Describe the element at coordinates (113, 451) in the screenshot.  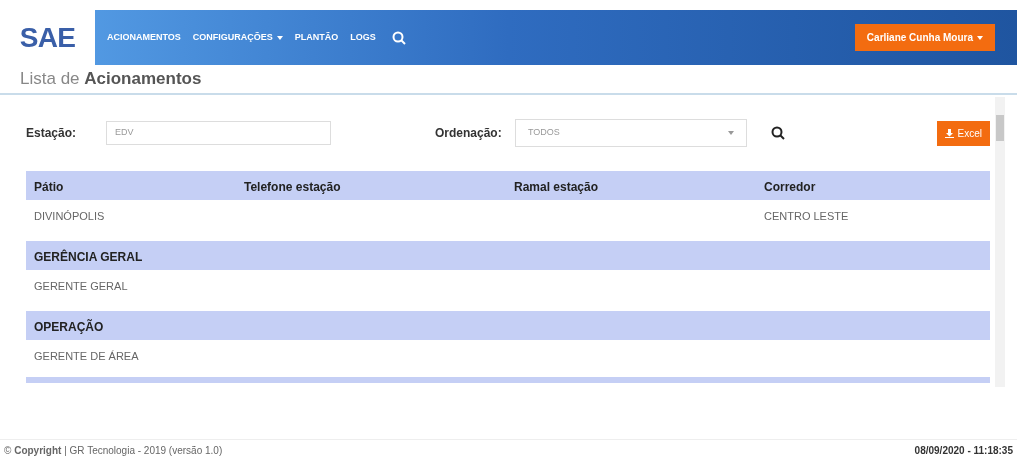
I see `copyright-text: © Copyright | GR Tecnologia - 2019 (versão 1.0)` at that location.